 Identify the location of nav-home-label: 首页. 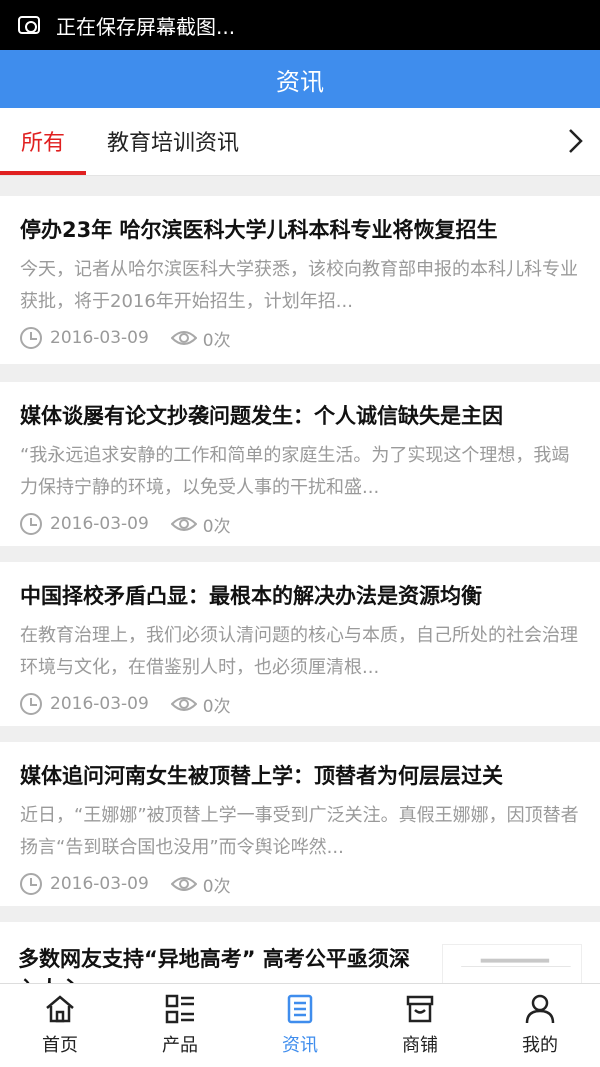
(60, 1045).